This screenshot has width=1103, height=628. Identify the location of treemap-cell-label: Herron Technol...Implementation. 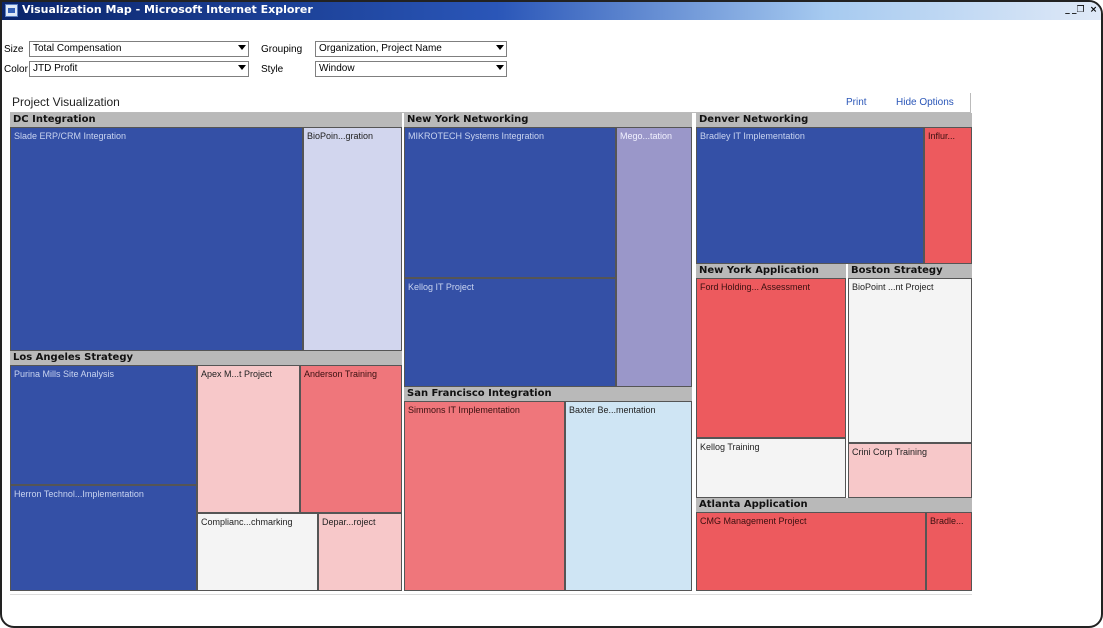
(79, 494).